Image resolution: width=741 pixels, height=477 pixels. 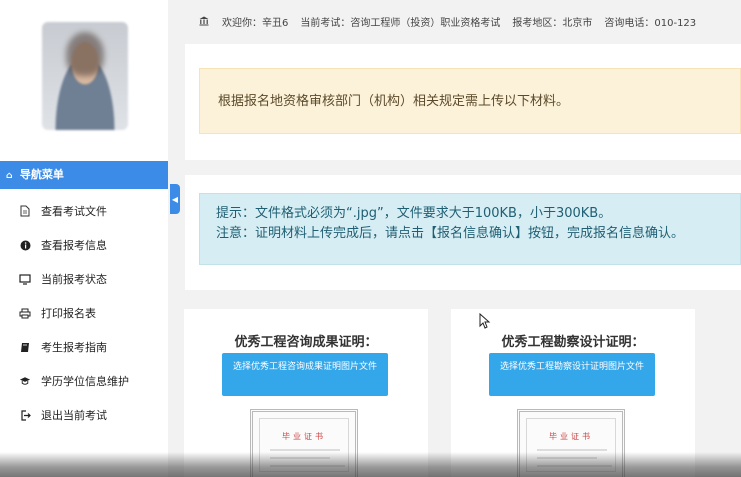 I want to click on book-icon, so click(x=25, y=347).